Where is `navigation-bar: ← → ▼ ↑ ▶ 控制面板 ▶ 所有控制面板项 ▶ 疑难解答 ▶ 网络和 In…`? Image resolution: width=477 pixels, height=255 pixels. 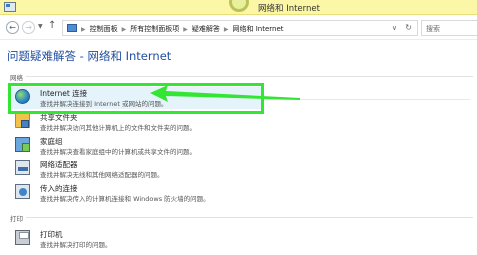
navigation-bar: ← → ▼ ↑ ▶ 控制面板 ▶ 所有控制面板项 ▶ 疑难解答 ▶ 网络和 In… is located at coordinates (238, 28).